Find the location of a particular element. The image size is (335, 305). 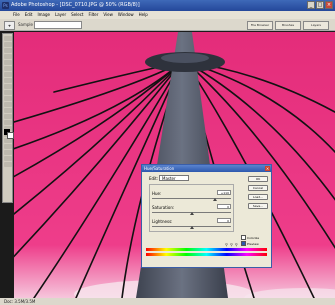

menu-image: Image is located at coordinates (43, 15).